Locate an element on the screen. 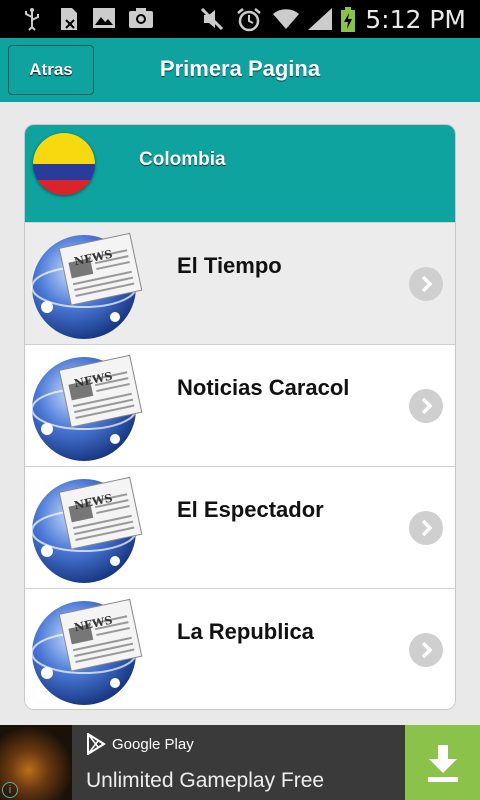 The height and width of the screenshot is (800, 480). country-header: Colombia is located at coordinates (240, 173).